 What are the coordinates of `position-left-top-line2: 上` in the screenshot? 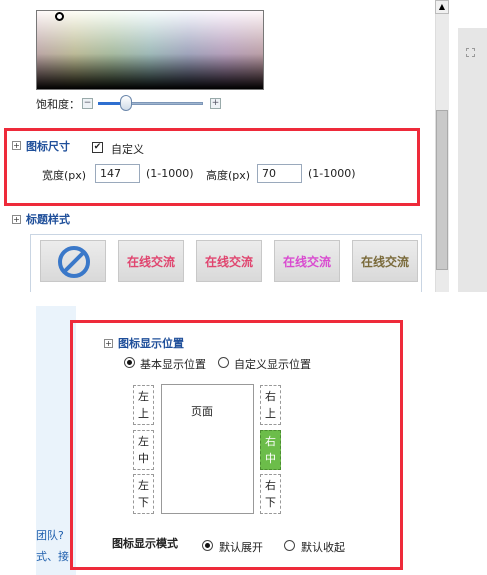 It's located at (143, 413).